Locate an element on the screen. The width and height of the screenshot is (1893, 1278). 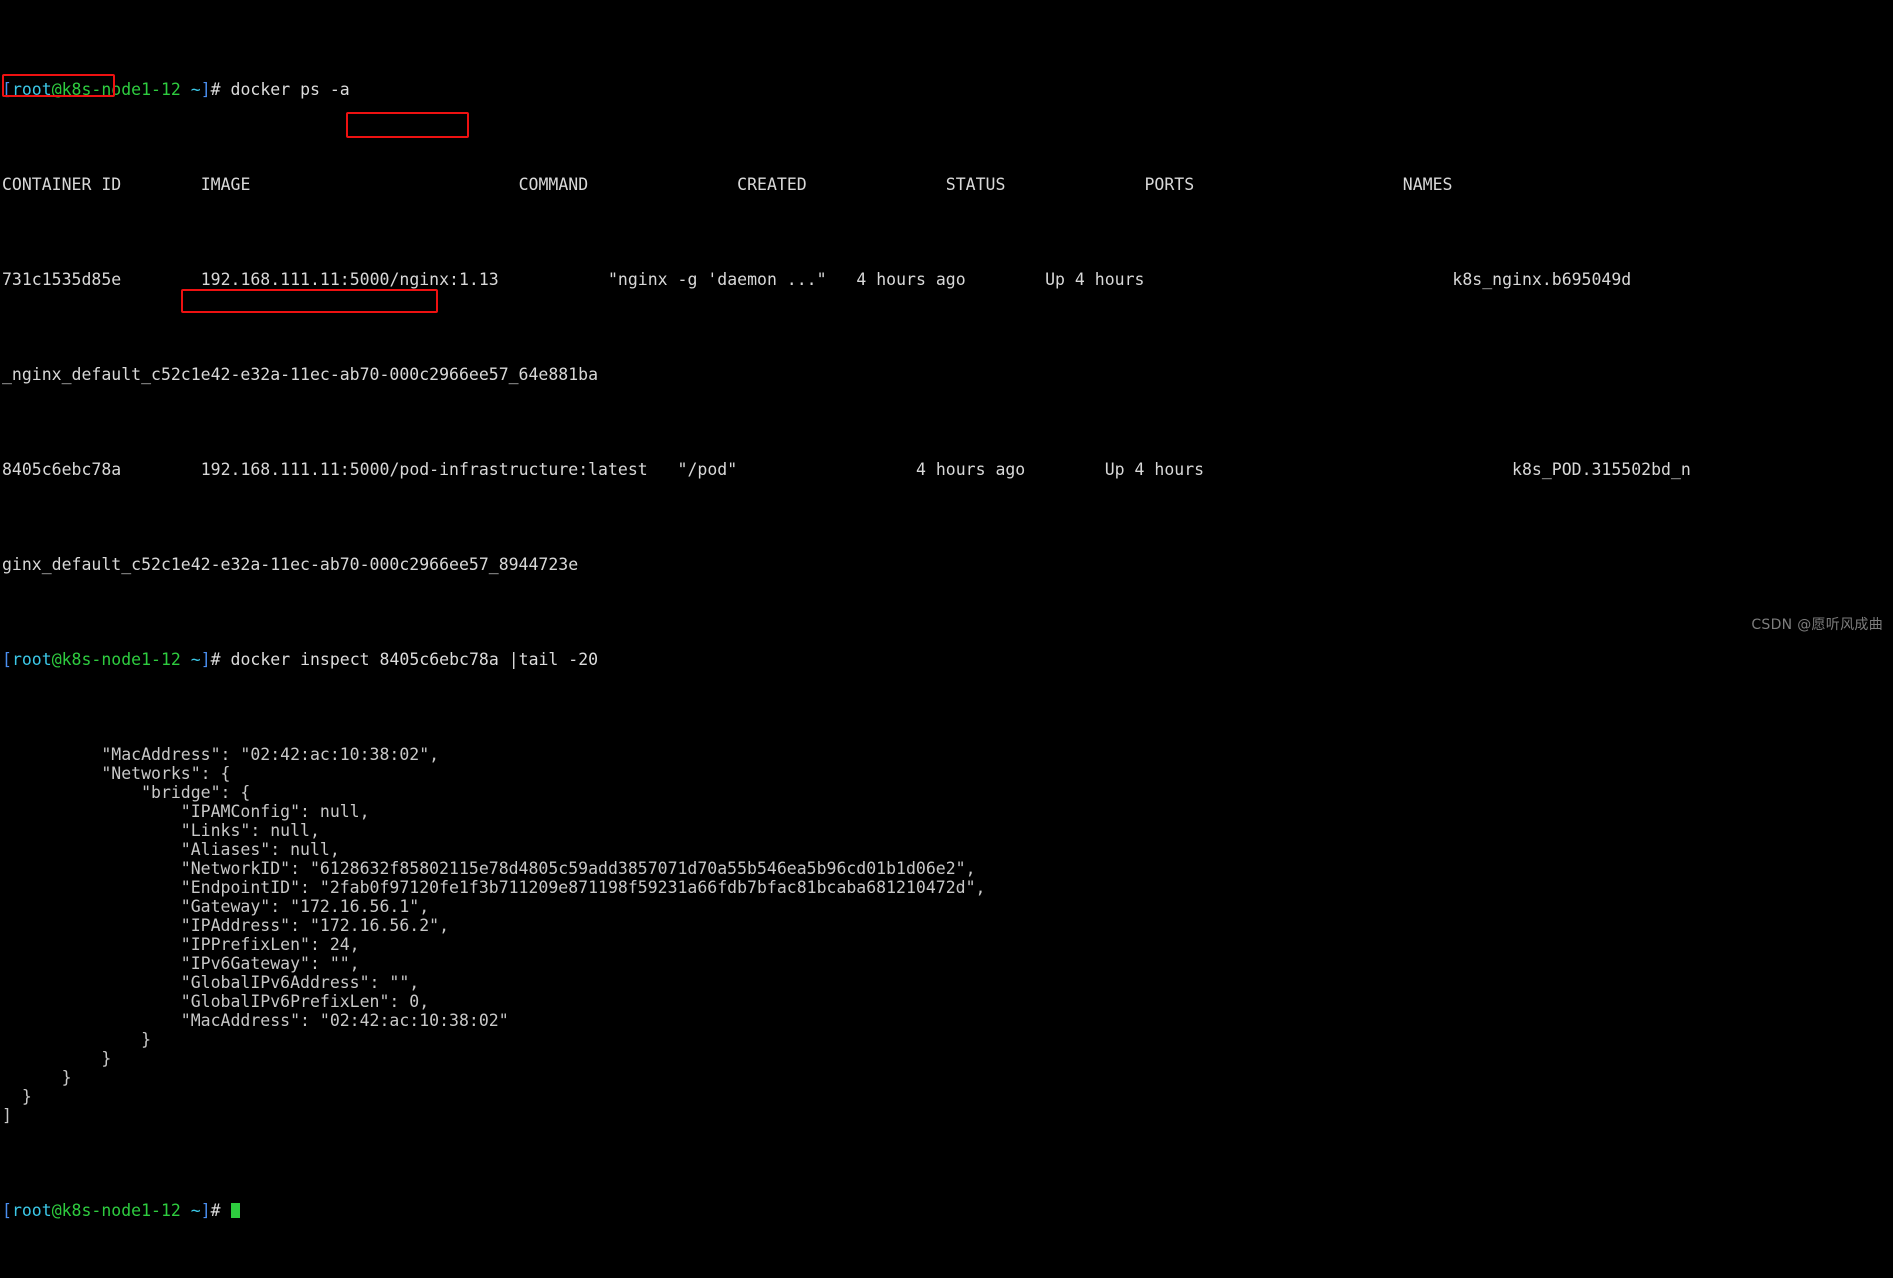
row0-names: k8s_nginx.b695049d is located at coordinates (1542, 279).